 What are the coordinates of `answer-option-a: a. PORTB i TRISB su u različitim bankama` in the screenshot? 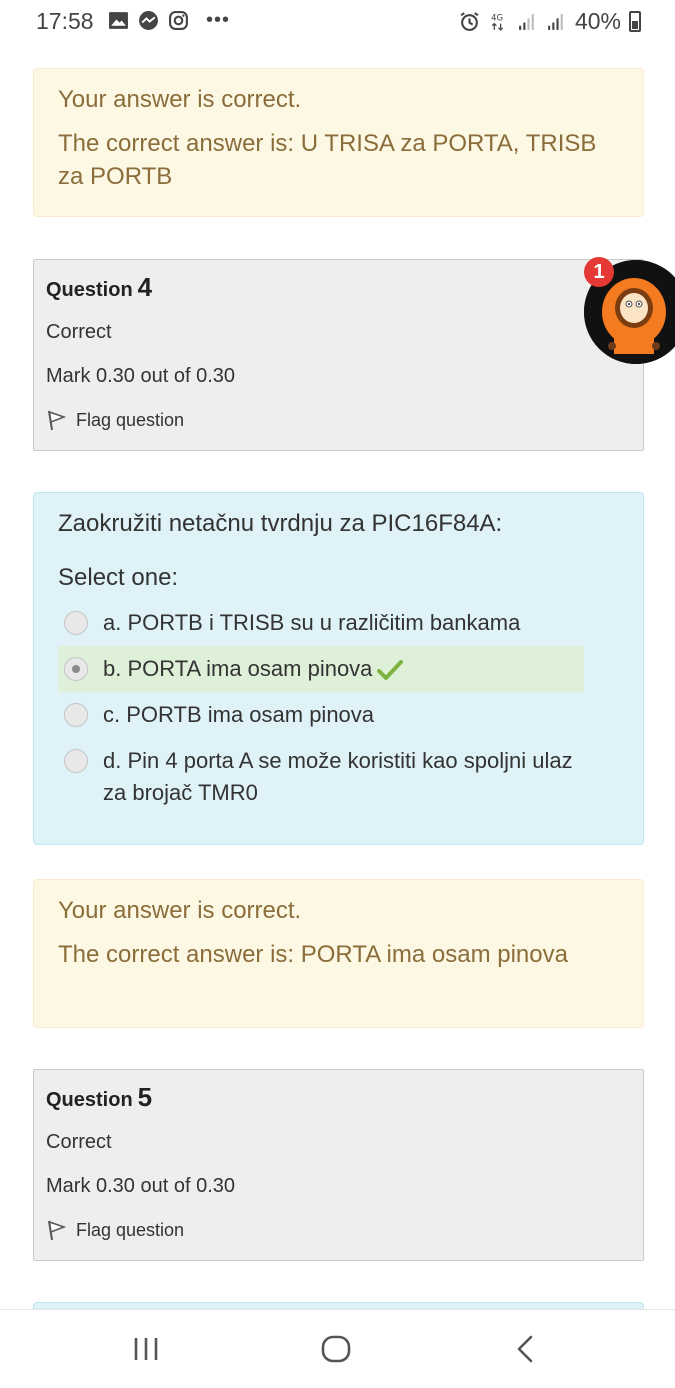 It's located at (321, 623).